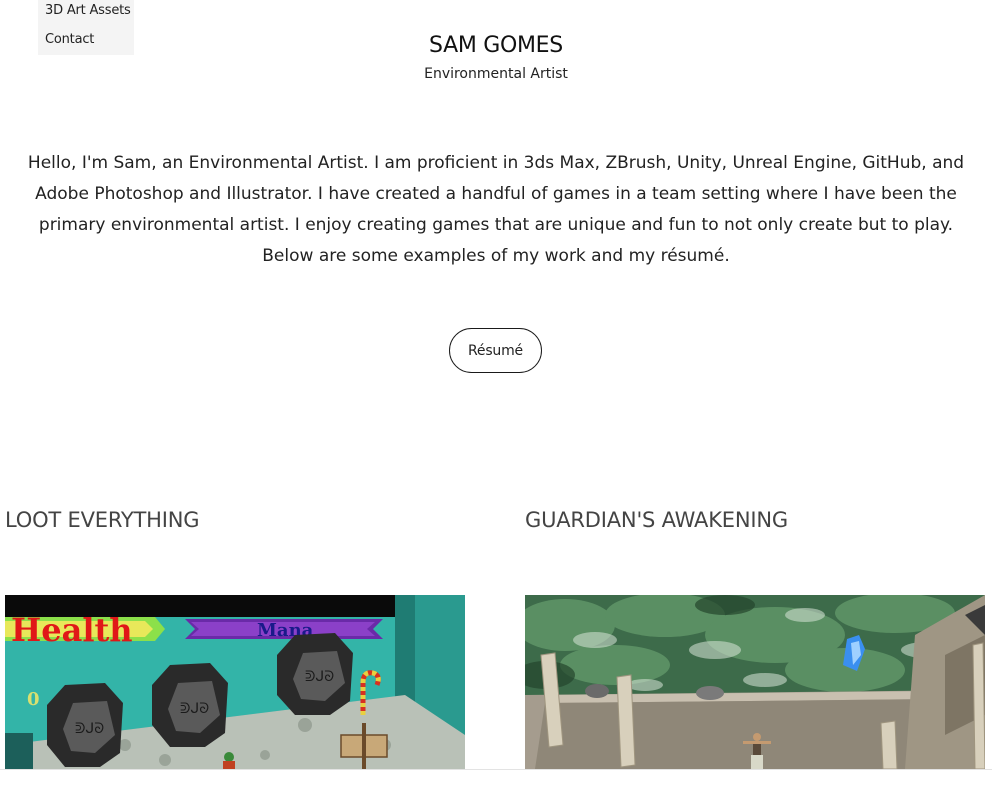 The image size is (992, 802). What do you see at coordinates (755, 682) in the screenshot?
I see `project-thumbnail-guardians-awakening` at bounding box center [755, 682].